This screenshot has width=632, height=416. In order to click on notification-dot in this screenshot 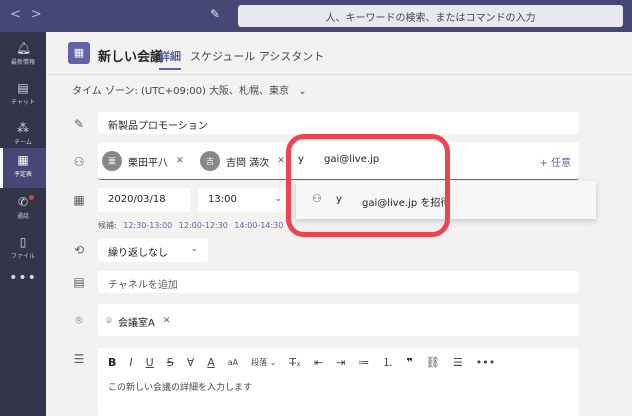, I will do `click(31, 197)`.